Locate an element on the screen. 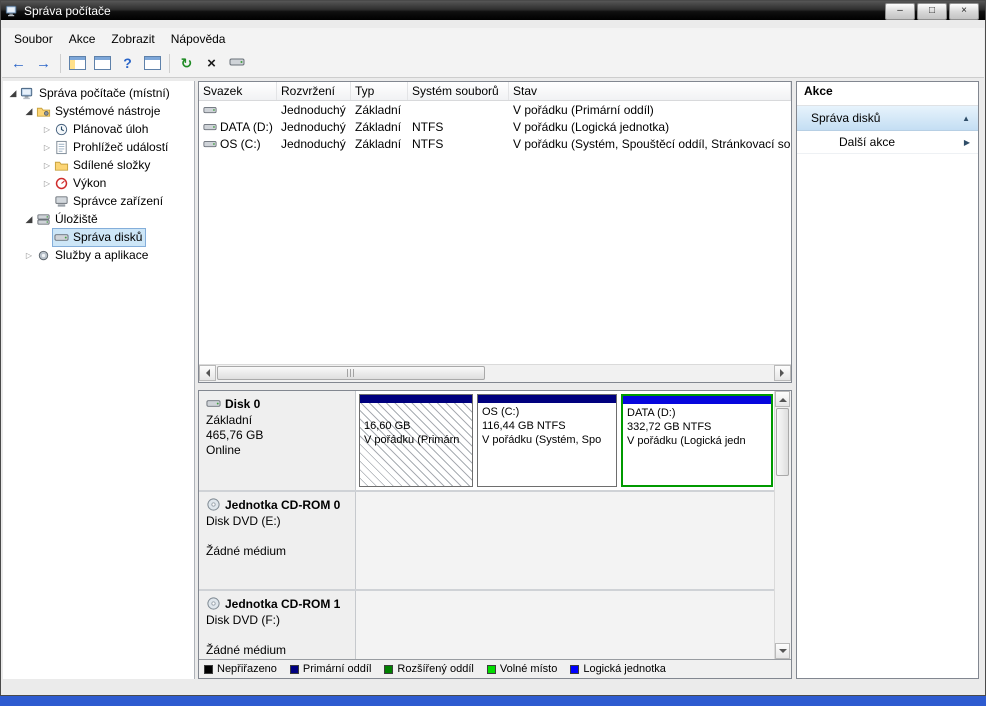 The image size is (986, 706). disk-type: Disk DVD (E:) is located at coordinates (243, 521).